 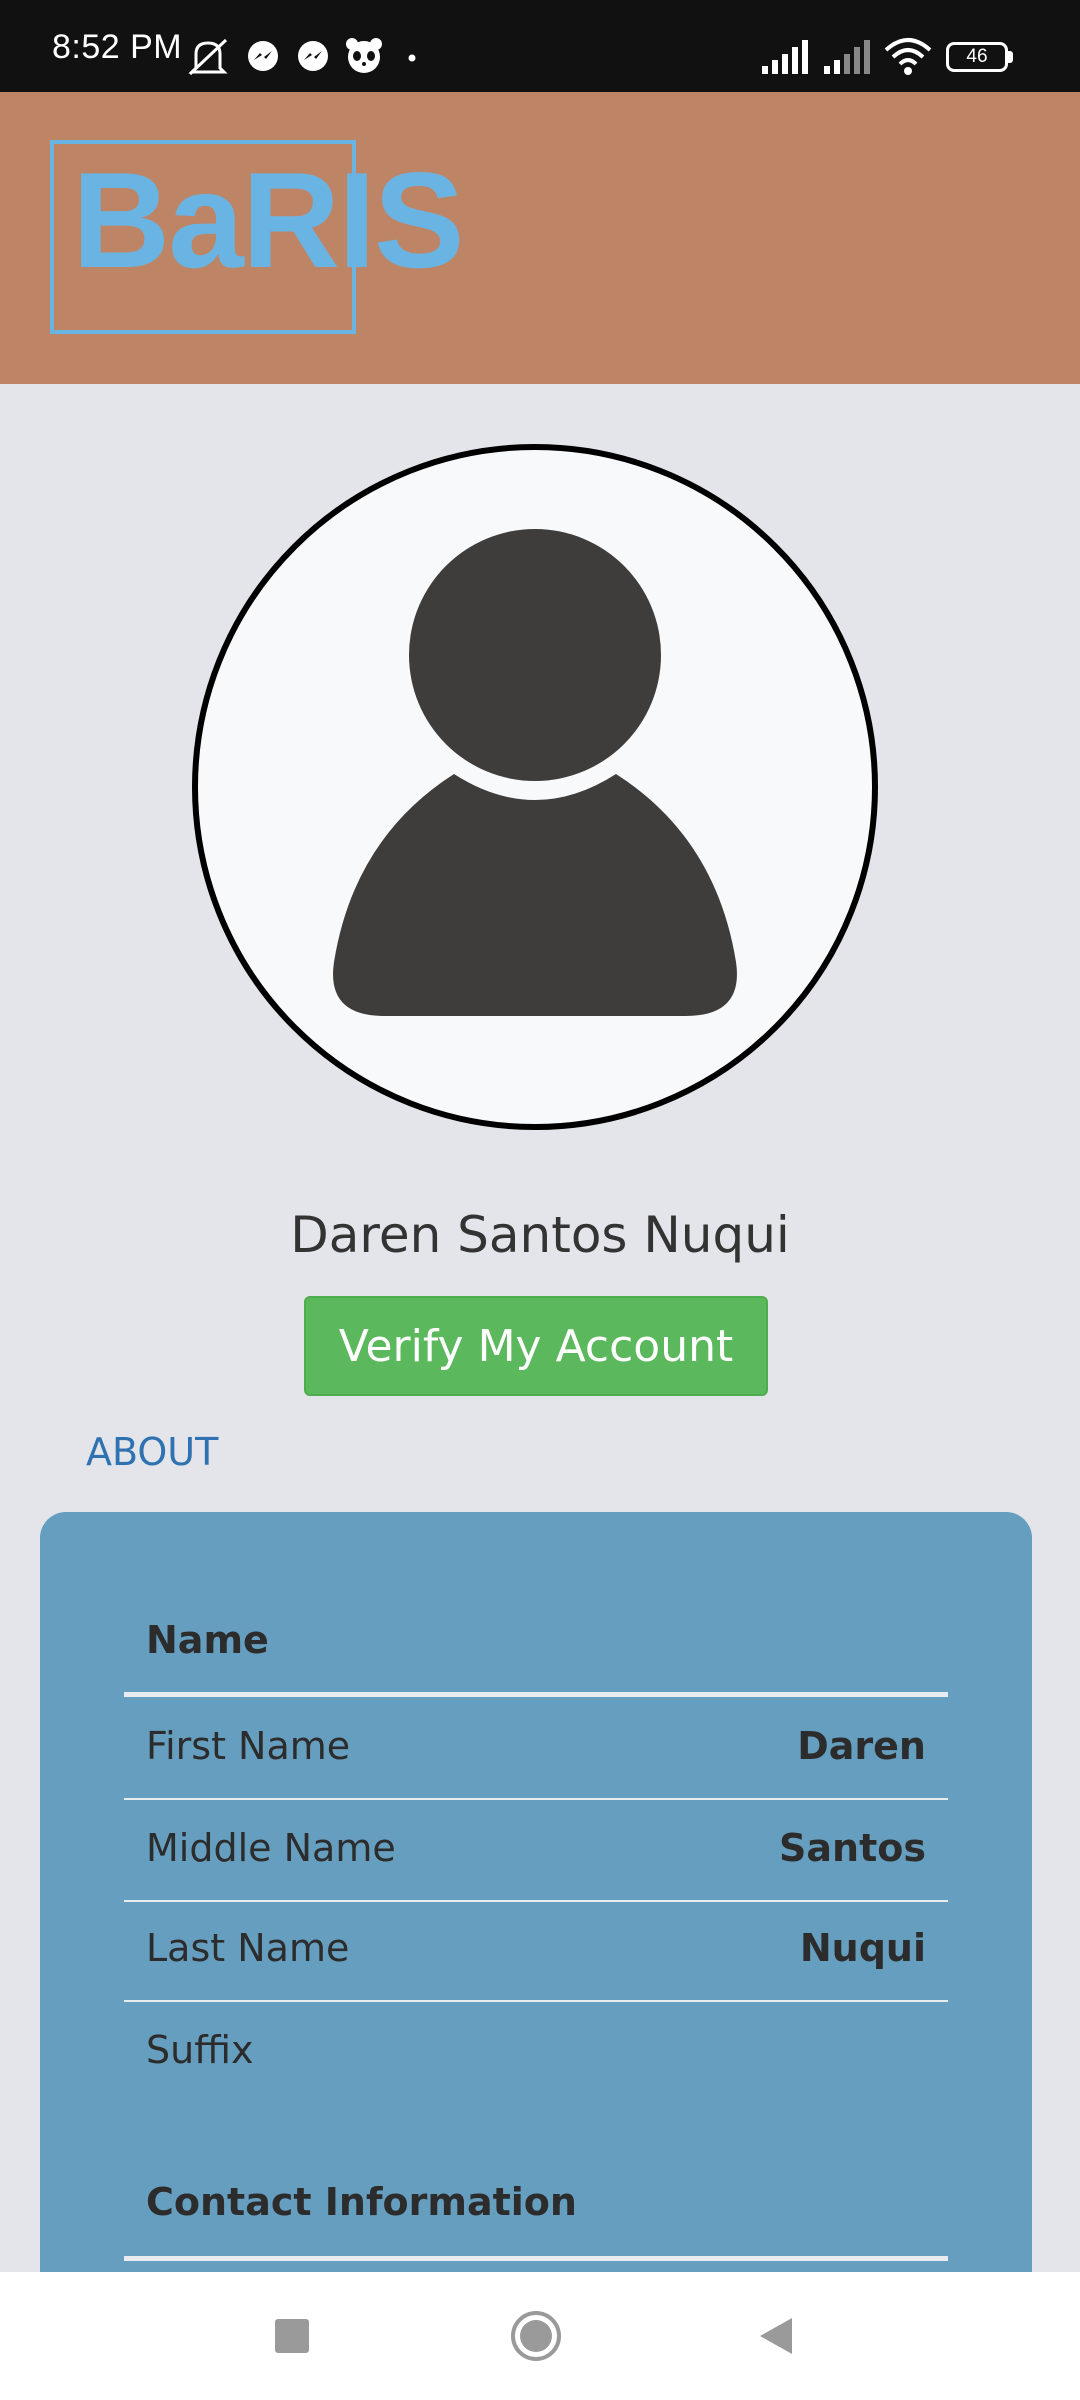 I want to click on battery-tip, so click(x=1010, y=57).